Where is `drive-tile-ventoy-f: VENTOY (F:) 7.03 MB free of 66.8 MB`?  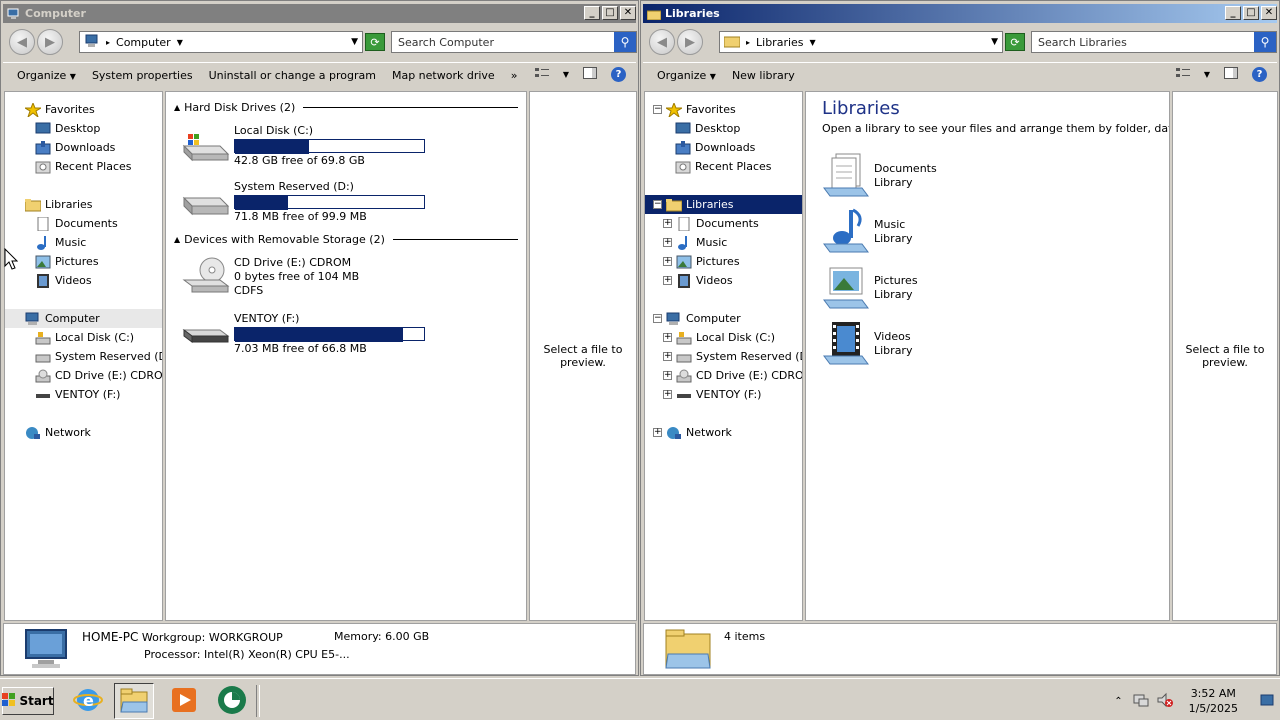 drive-tile-ventoy-f: VENTOY (F:) 7.03 MB free of 66.8 MB is located at coordinates (303, 334).